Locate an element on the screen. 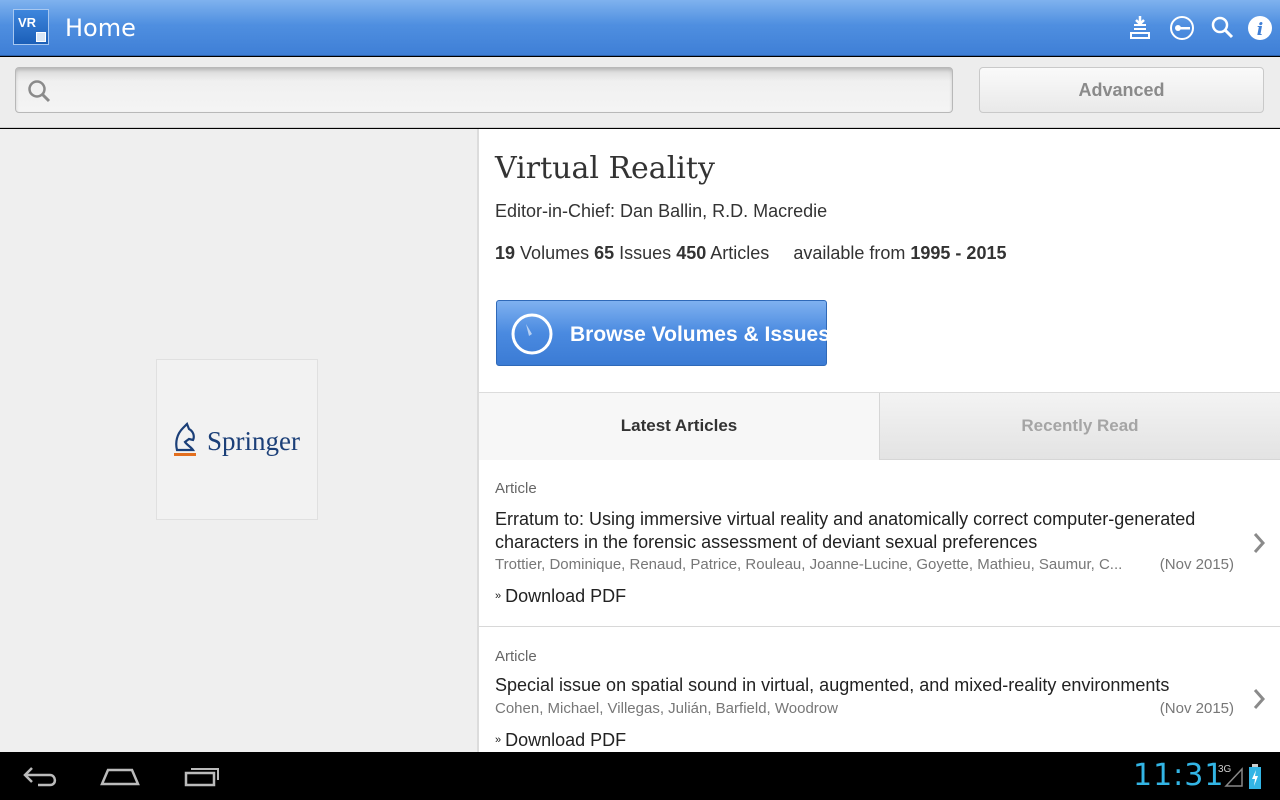  system-nav-bar: 11:31 3G is located at coordinates (640, 776).